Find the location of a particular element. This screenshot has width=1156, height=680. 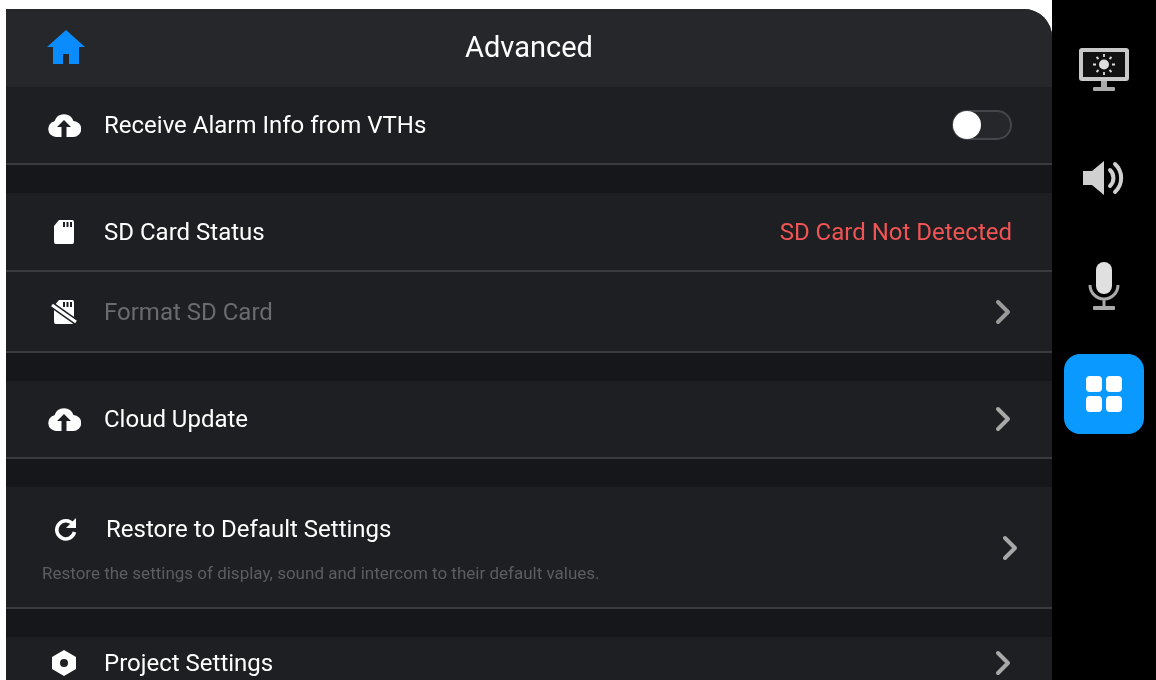

row-description: Restore the settings of display, sound and intercom to their default values. is located at coordinates (321, 574).